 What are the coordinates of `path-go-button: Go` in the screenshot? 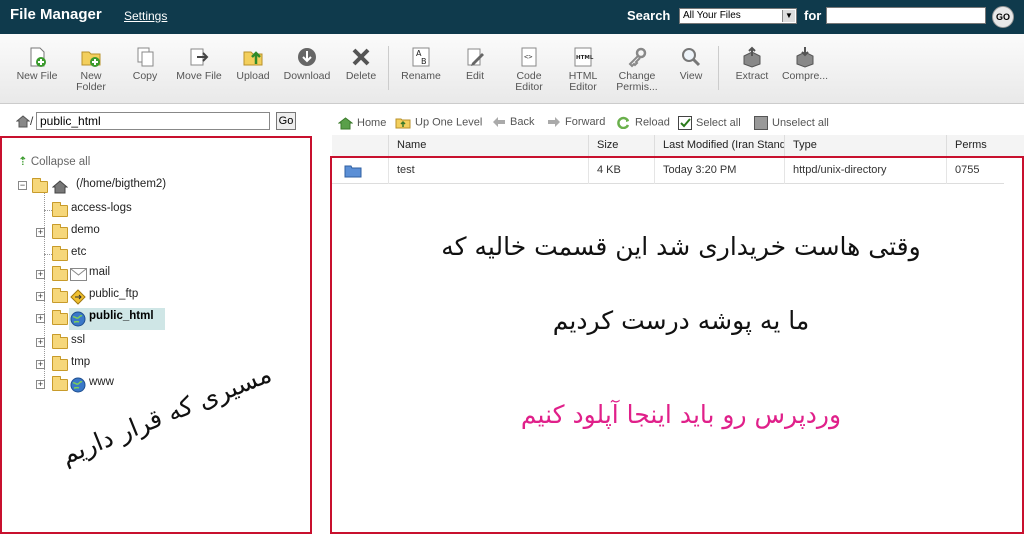 It's located at (286, 121).